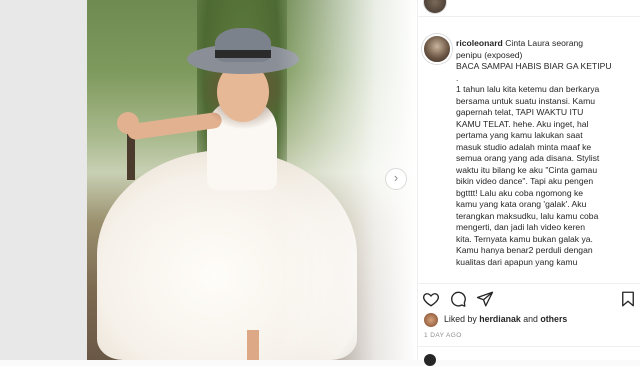 Image resolution: width=640 pixels, height=366 pixels. I want to click on photo-hat-band, so click(243, 54).